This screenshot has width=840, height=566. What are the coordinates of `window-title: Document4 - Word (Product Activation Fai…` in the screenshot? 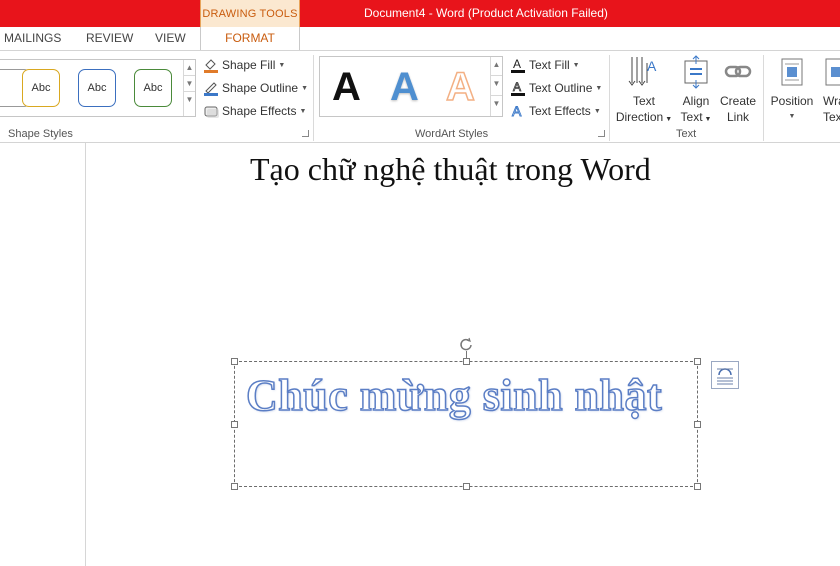 It's located at (486, 13).